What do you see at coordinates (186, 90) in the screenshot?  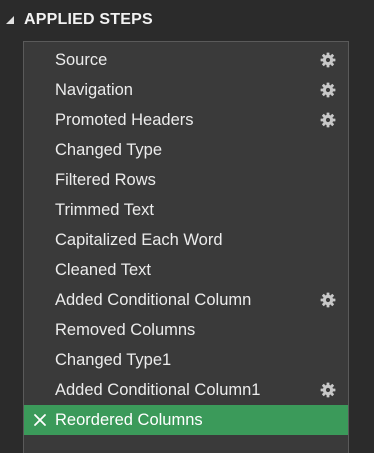 I see `step-item: Navigation` at bounding box center [186, 90].